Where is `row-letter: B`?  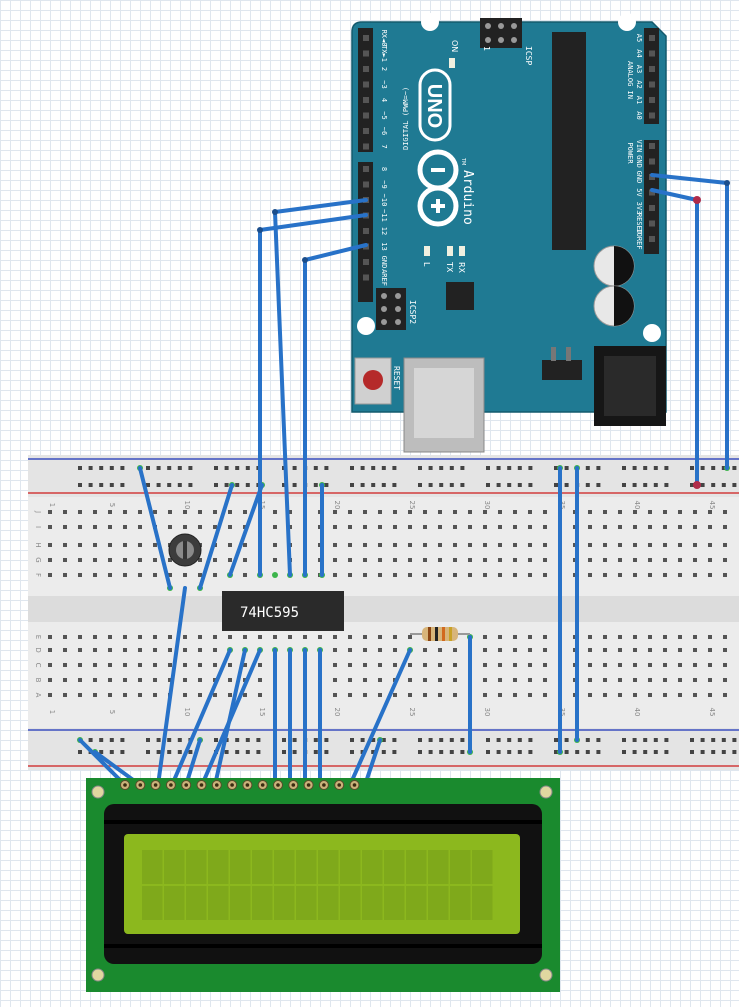 row-letter: B is located at coordinates (38, 680).